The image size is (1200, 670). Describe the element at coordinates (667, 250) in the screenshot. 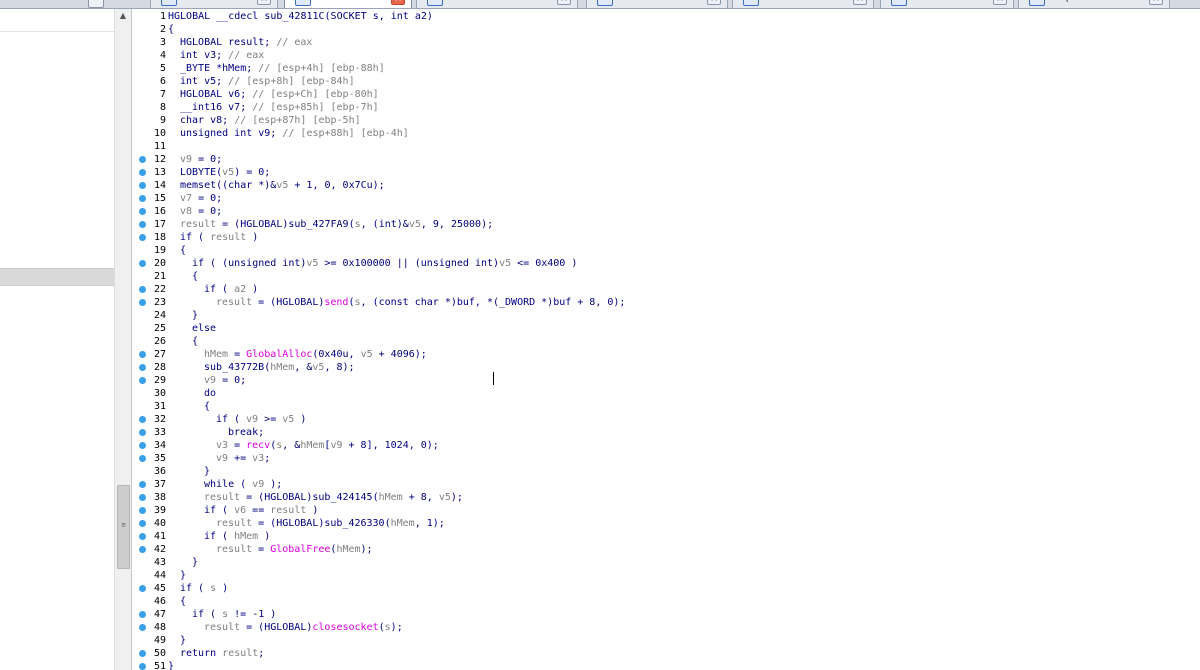

I see `code-line: 19 {` at that location.